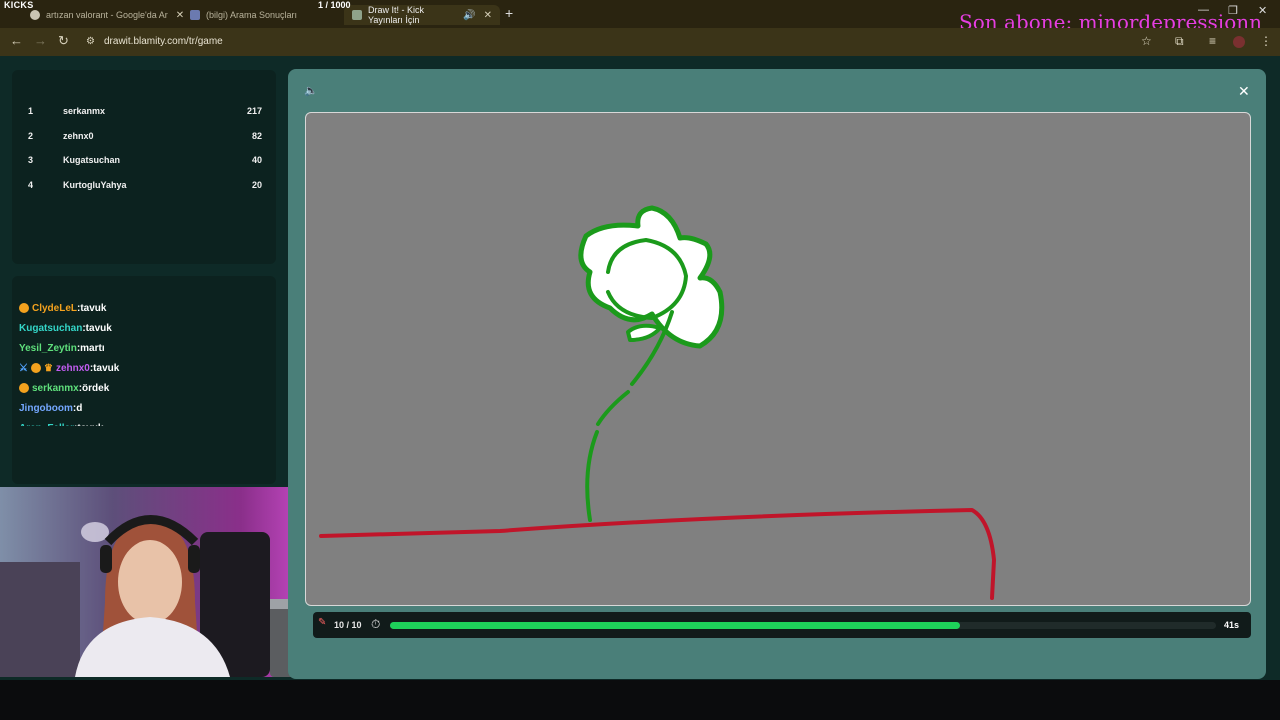 The image size is (1280, 720). Describe the element at coordinates (63, 41) in the screenshot. I see `reload-icon: ↻` at that location.